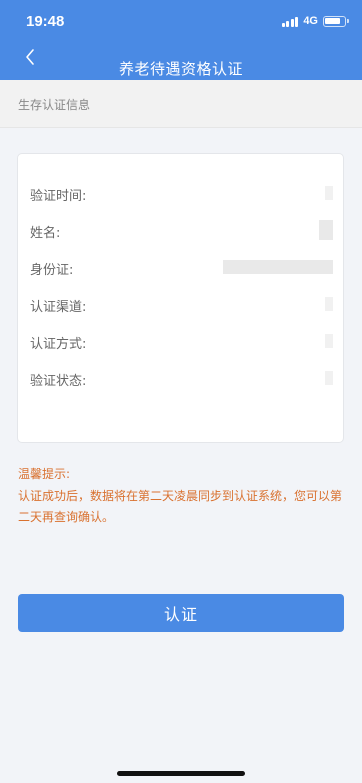  Describe the element at coordinates (181, 773) in the screenshot. I see `home-indicator` at that location.